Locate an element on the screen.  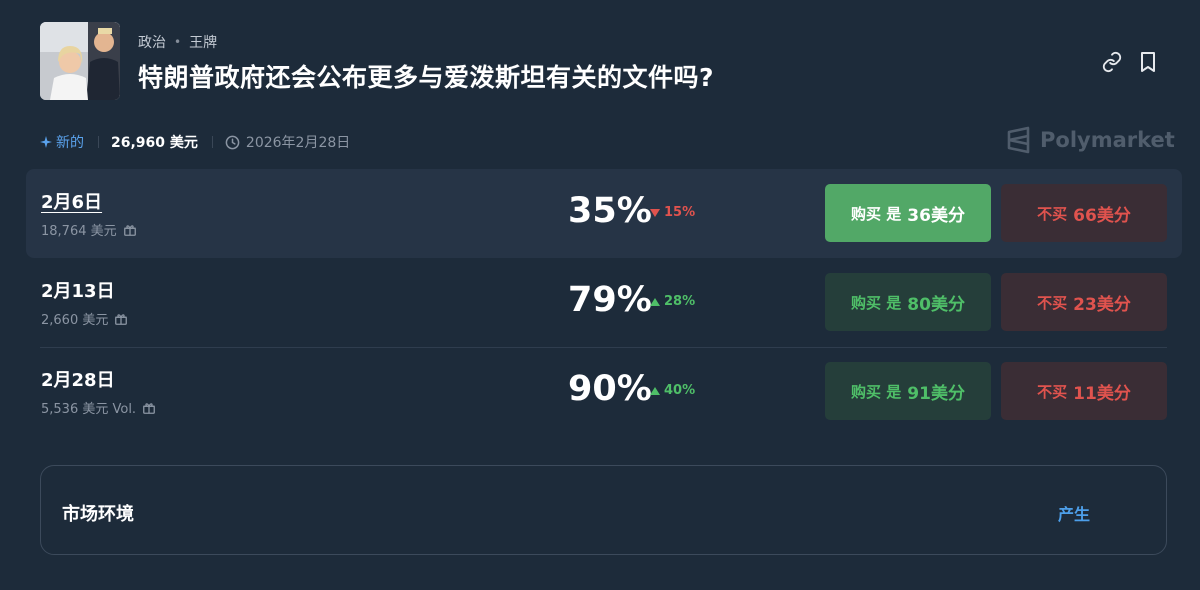
outcome-volume: 2,660 美元 is located at coordinates (84, 318).